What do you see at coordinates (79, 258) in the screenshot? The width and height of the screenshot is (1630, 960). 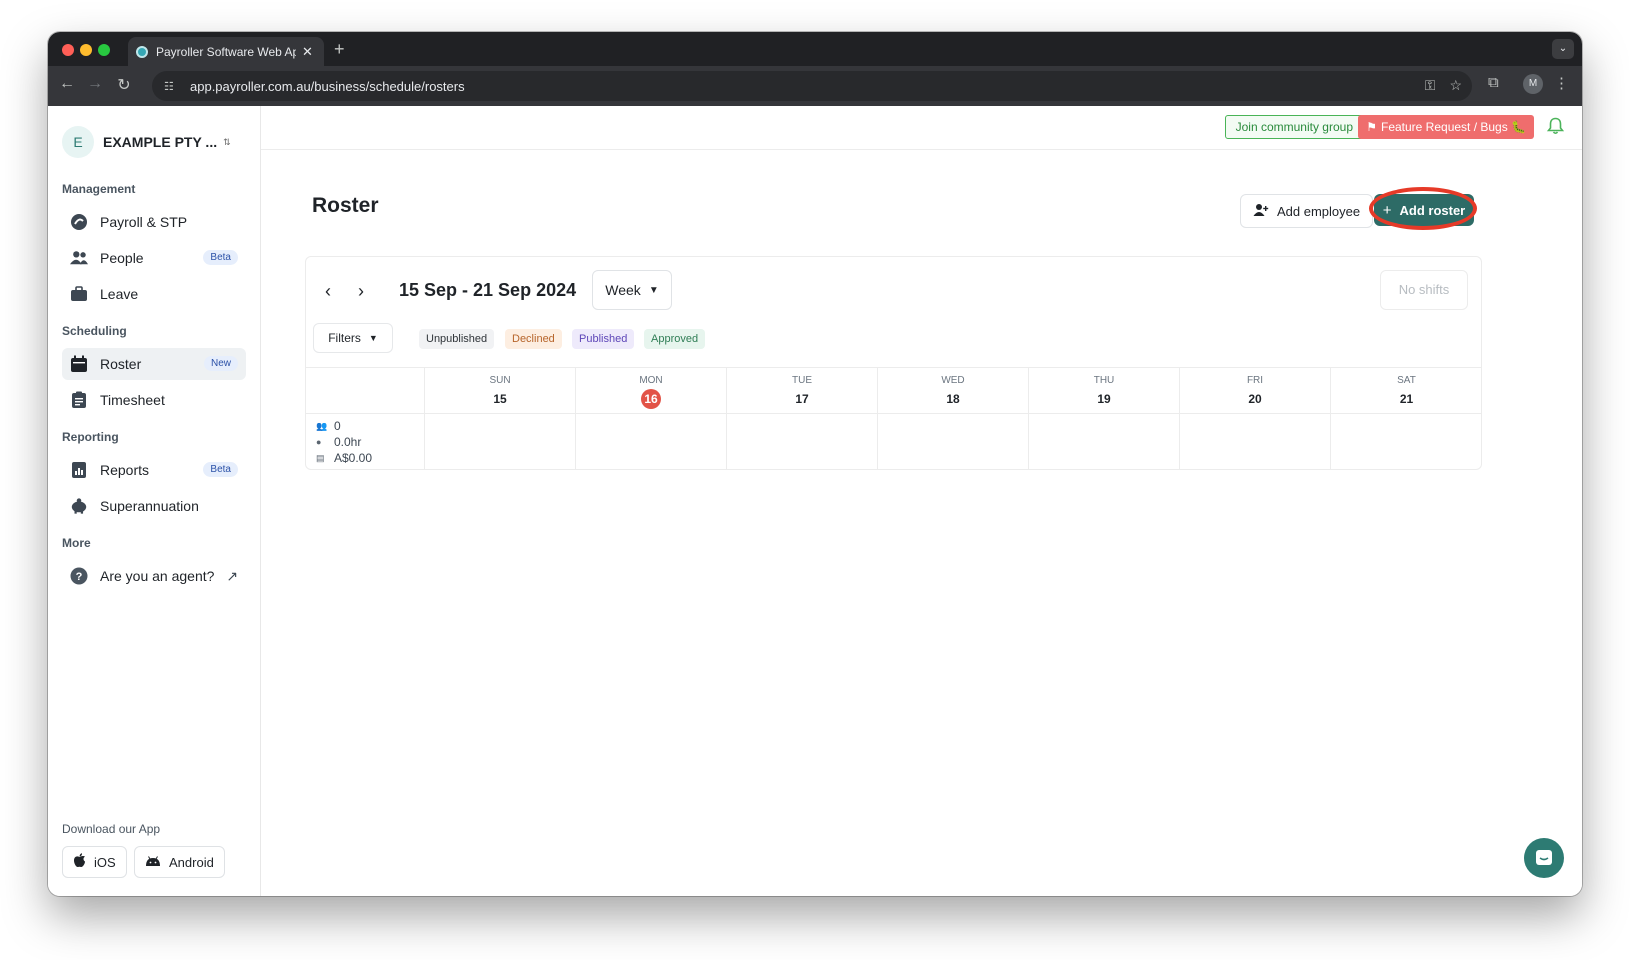 I see `people-icon` at bounding box center [79, 258].